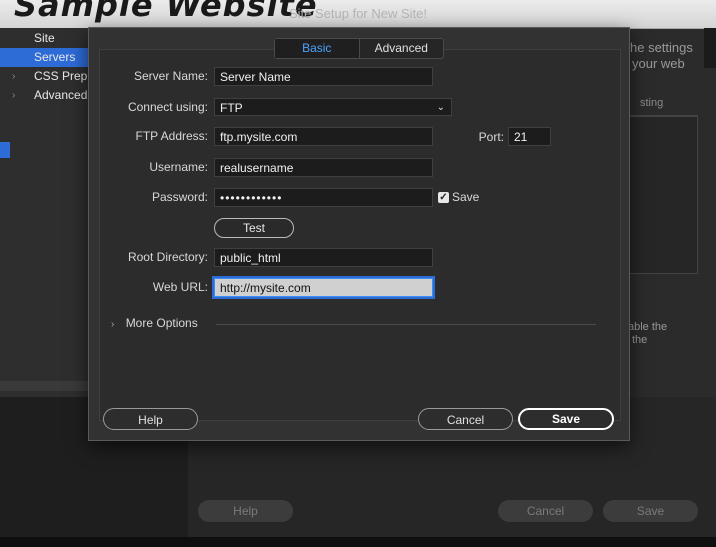 This screenshot has width=716, height=547. I want to click on connect-using-label: Connect using:, so click(167, 107).